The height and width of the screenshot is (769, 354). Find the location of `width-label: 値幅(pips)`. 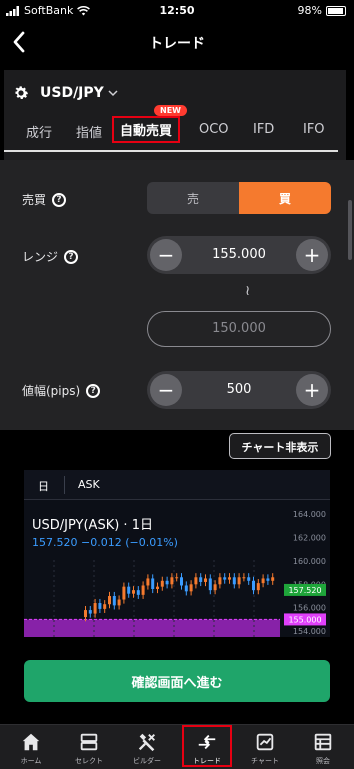

width-label: 値幅(pips) is located at coordinates (51, 391).